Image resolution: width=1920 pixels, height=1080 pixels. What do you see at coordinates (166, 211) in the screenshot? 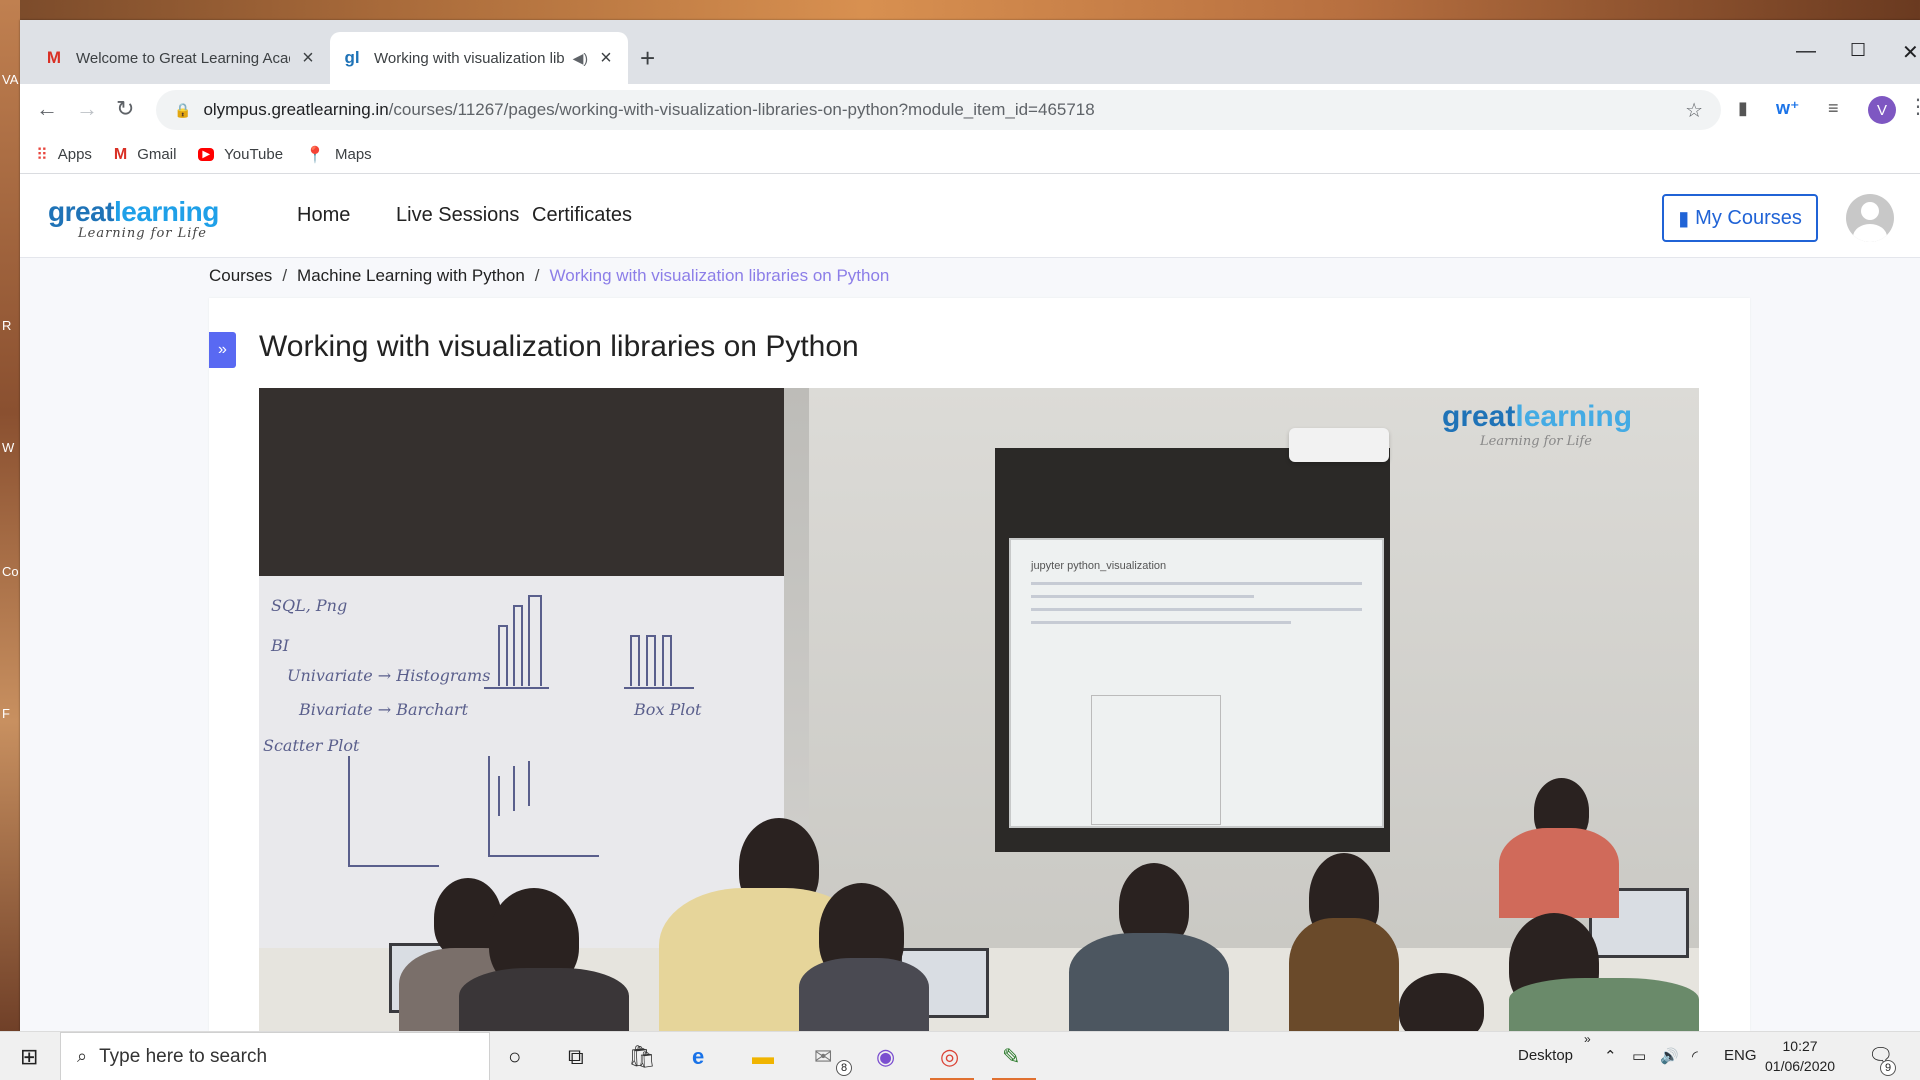
I see `logo-word-learning: learning` at bounding box center [166, 211].